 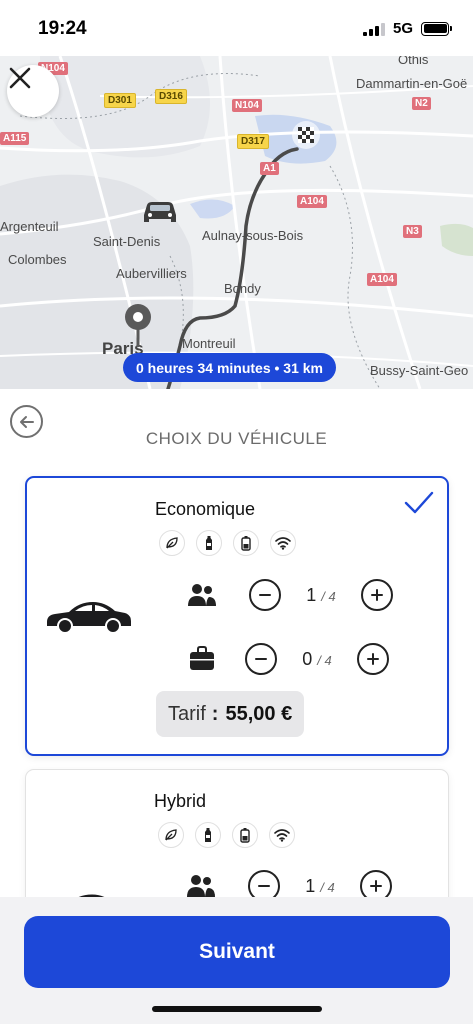 I want to click on road-tag-a1: A1, so click(x=269, y=168).